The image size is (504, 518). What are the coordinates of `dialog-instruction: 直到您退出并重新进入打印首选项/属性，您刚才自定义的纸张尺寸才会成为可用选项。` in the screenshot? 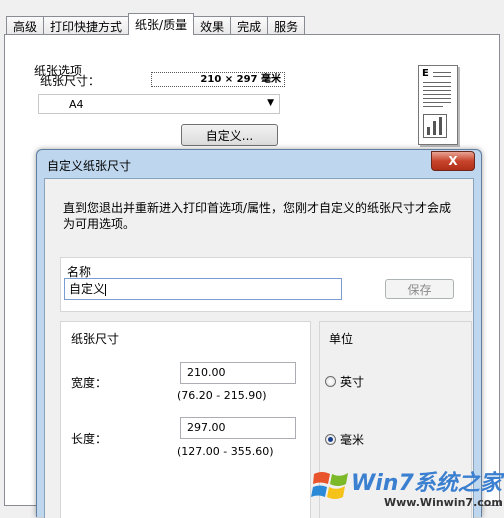 It's located at (257, 216).